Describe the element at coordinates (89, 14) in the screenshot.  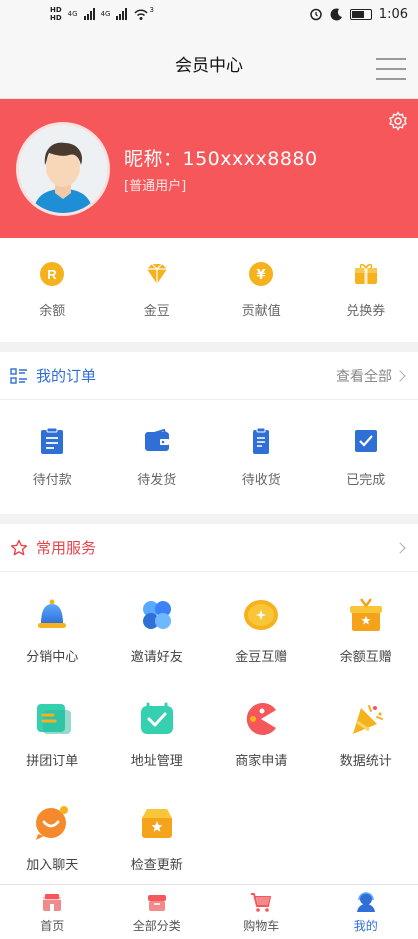
I see `signal-icon` at that location.